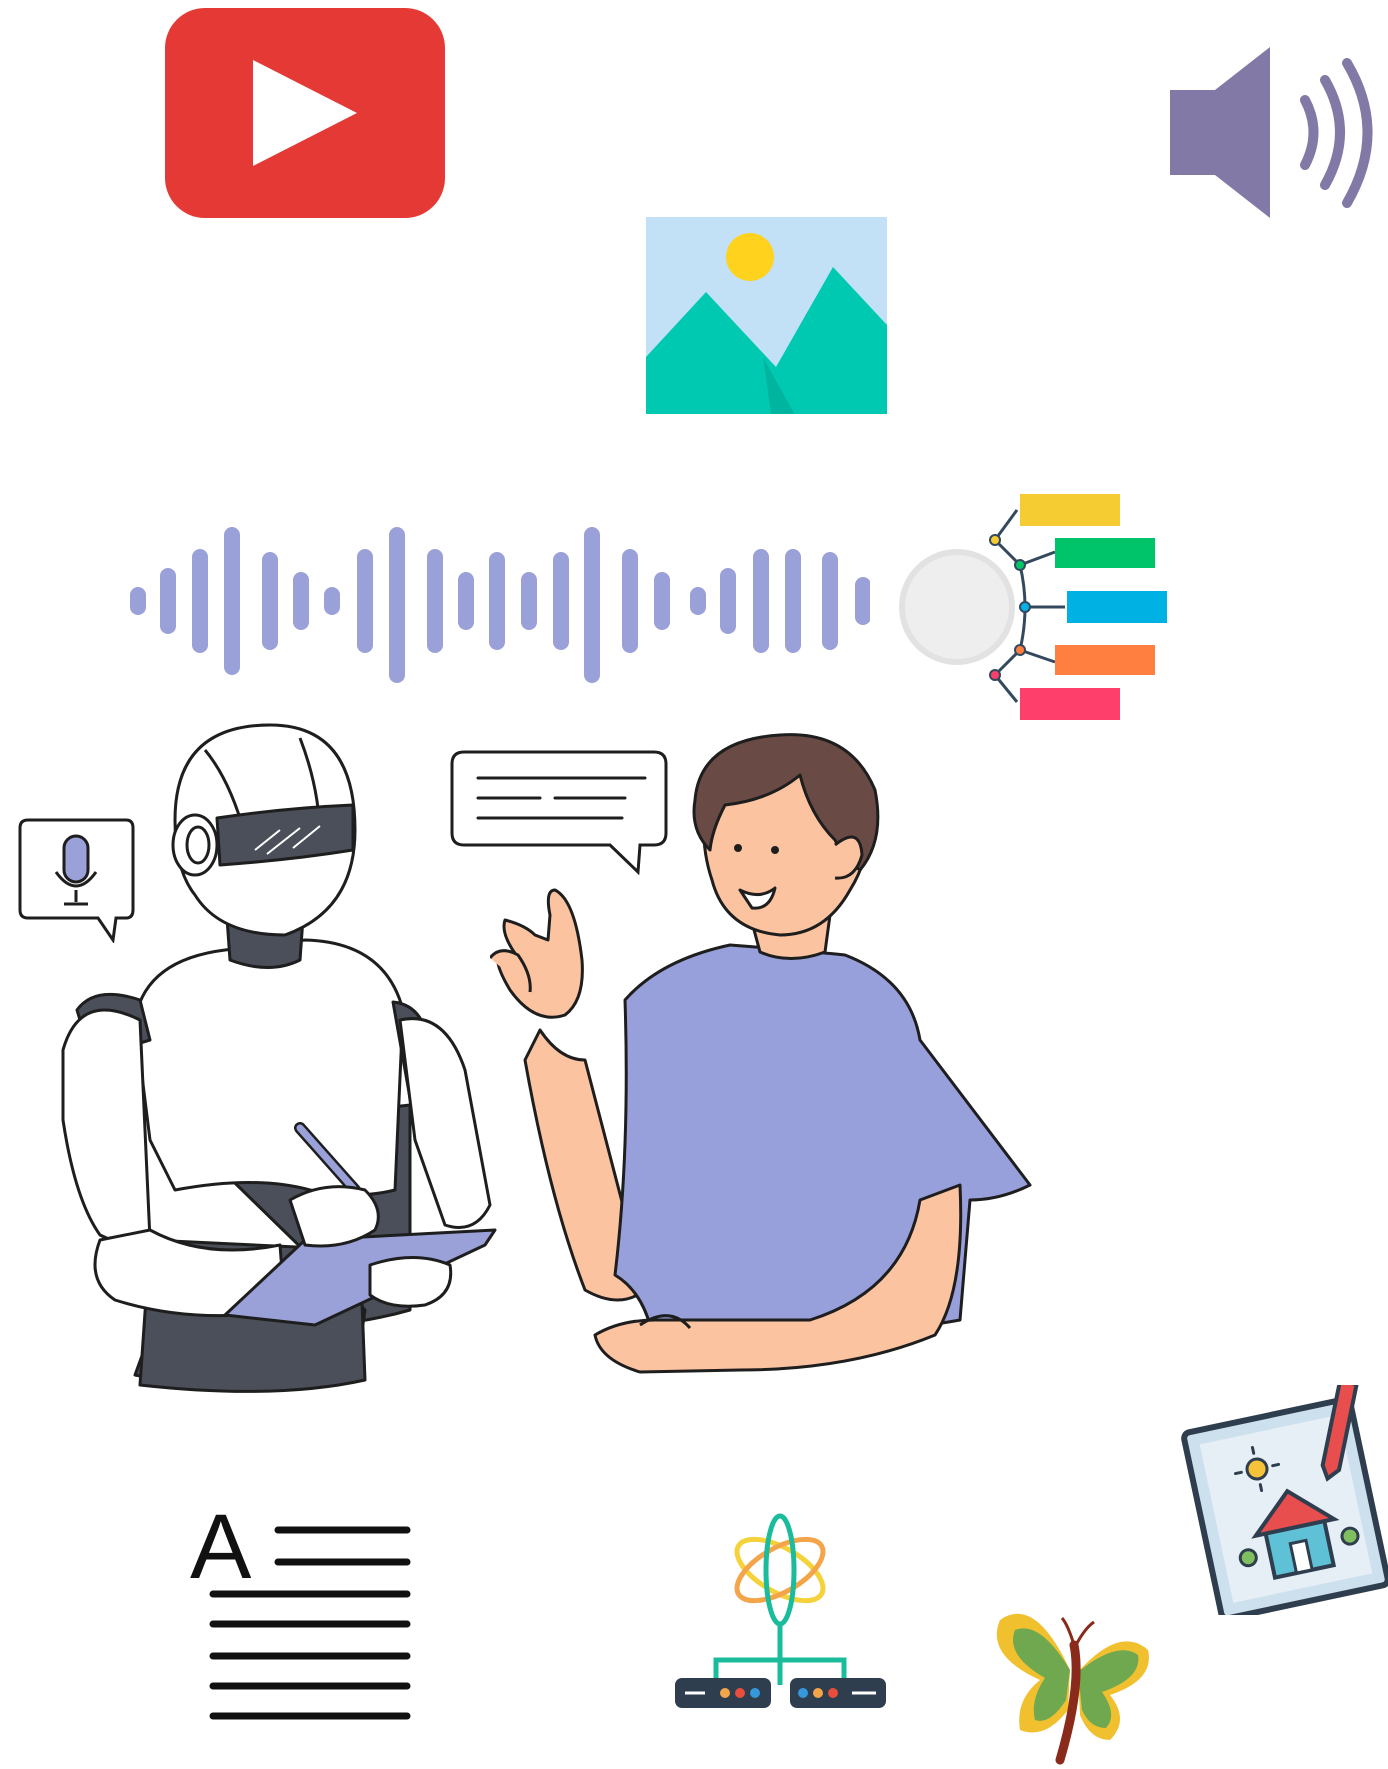 The image size is (1388, 1769). I want to click on drawing-pencil-icon, so click(1284, 1500).